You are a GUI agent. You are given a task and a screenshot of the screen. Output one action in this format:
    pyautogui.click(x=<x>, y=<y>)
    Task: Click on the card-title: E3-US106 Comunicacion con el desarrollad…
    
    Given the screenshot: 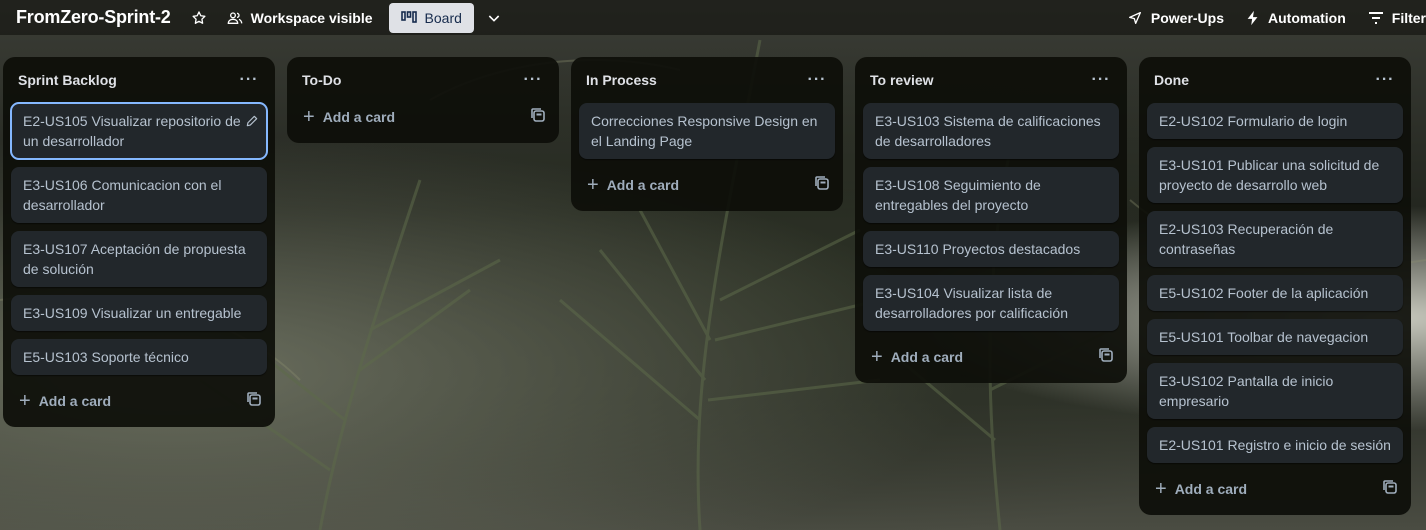 What is the action you would take?
    pyautogui.click(x=122, y=195)
    